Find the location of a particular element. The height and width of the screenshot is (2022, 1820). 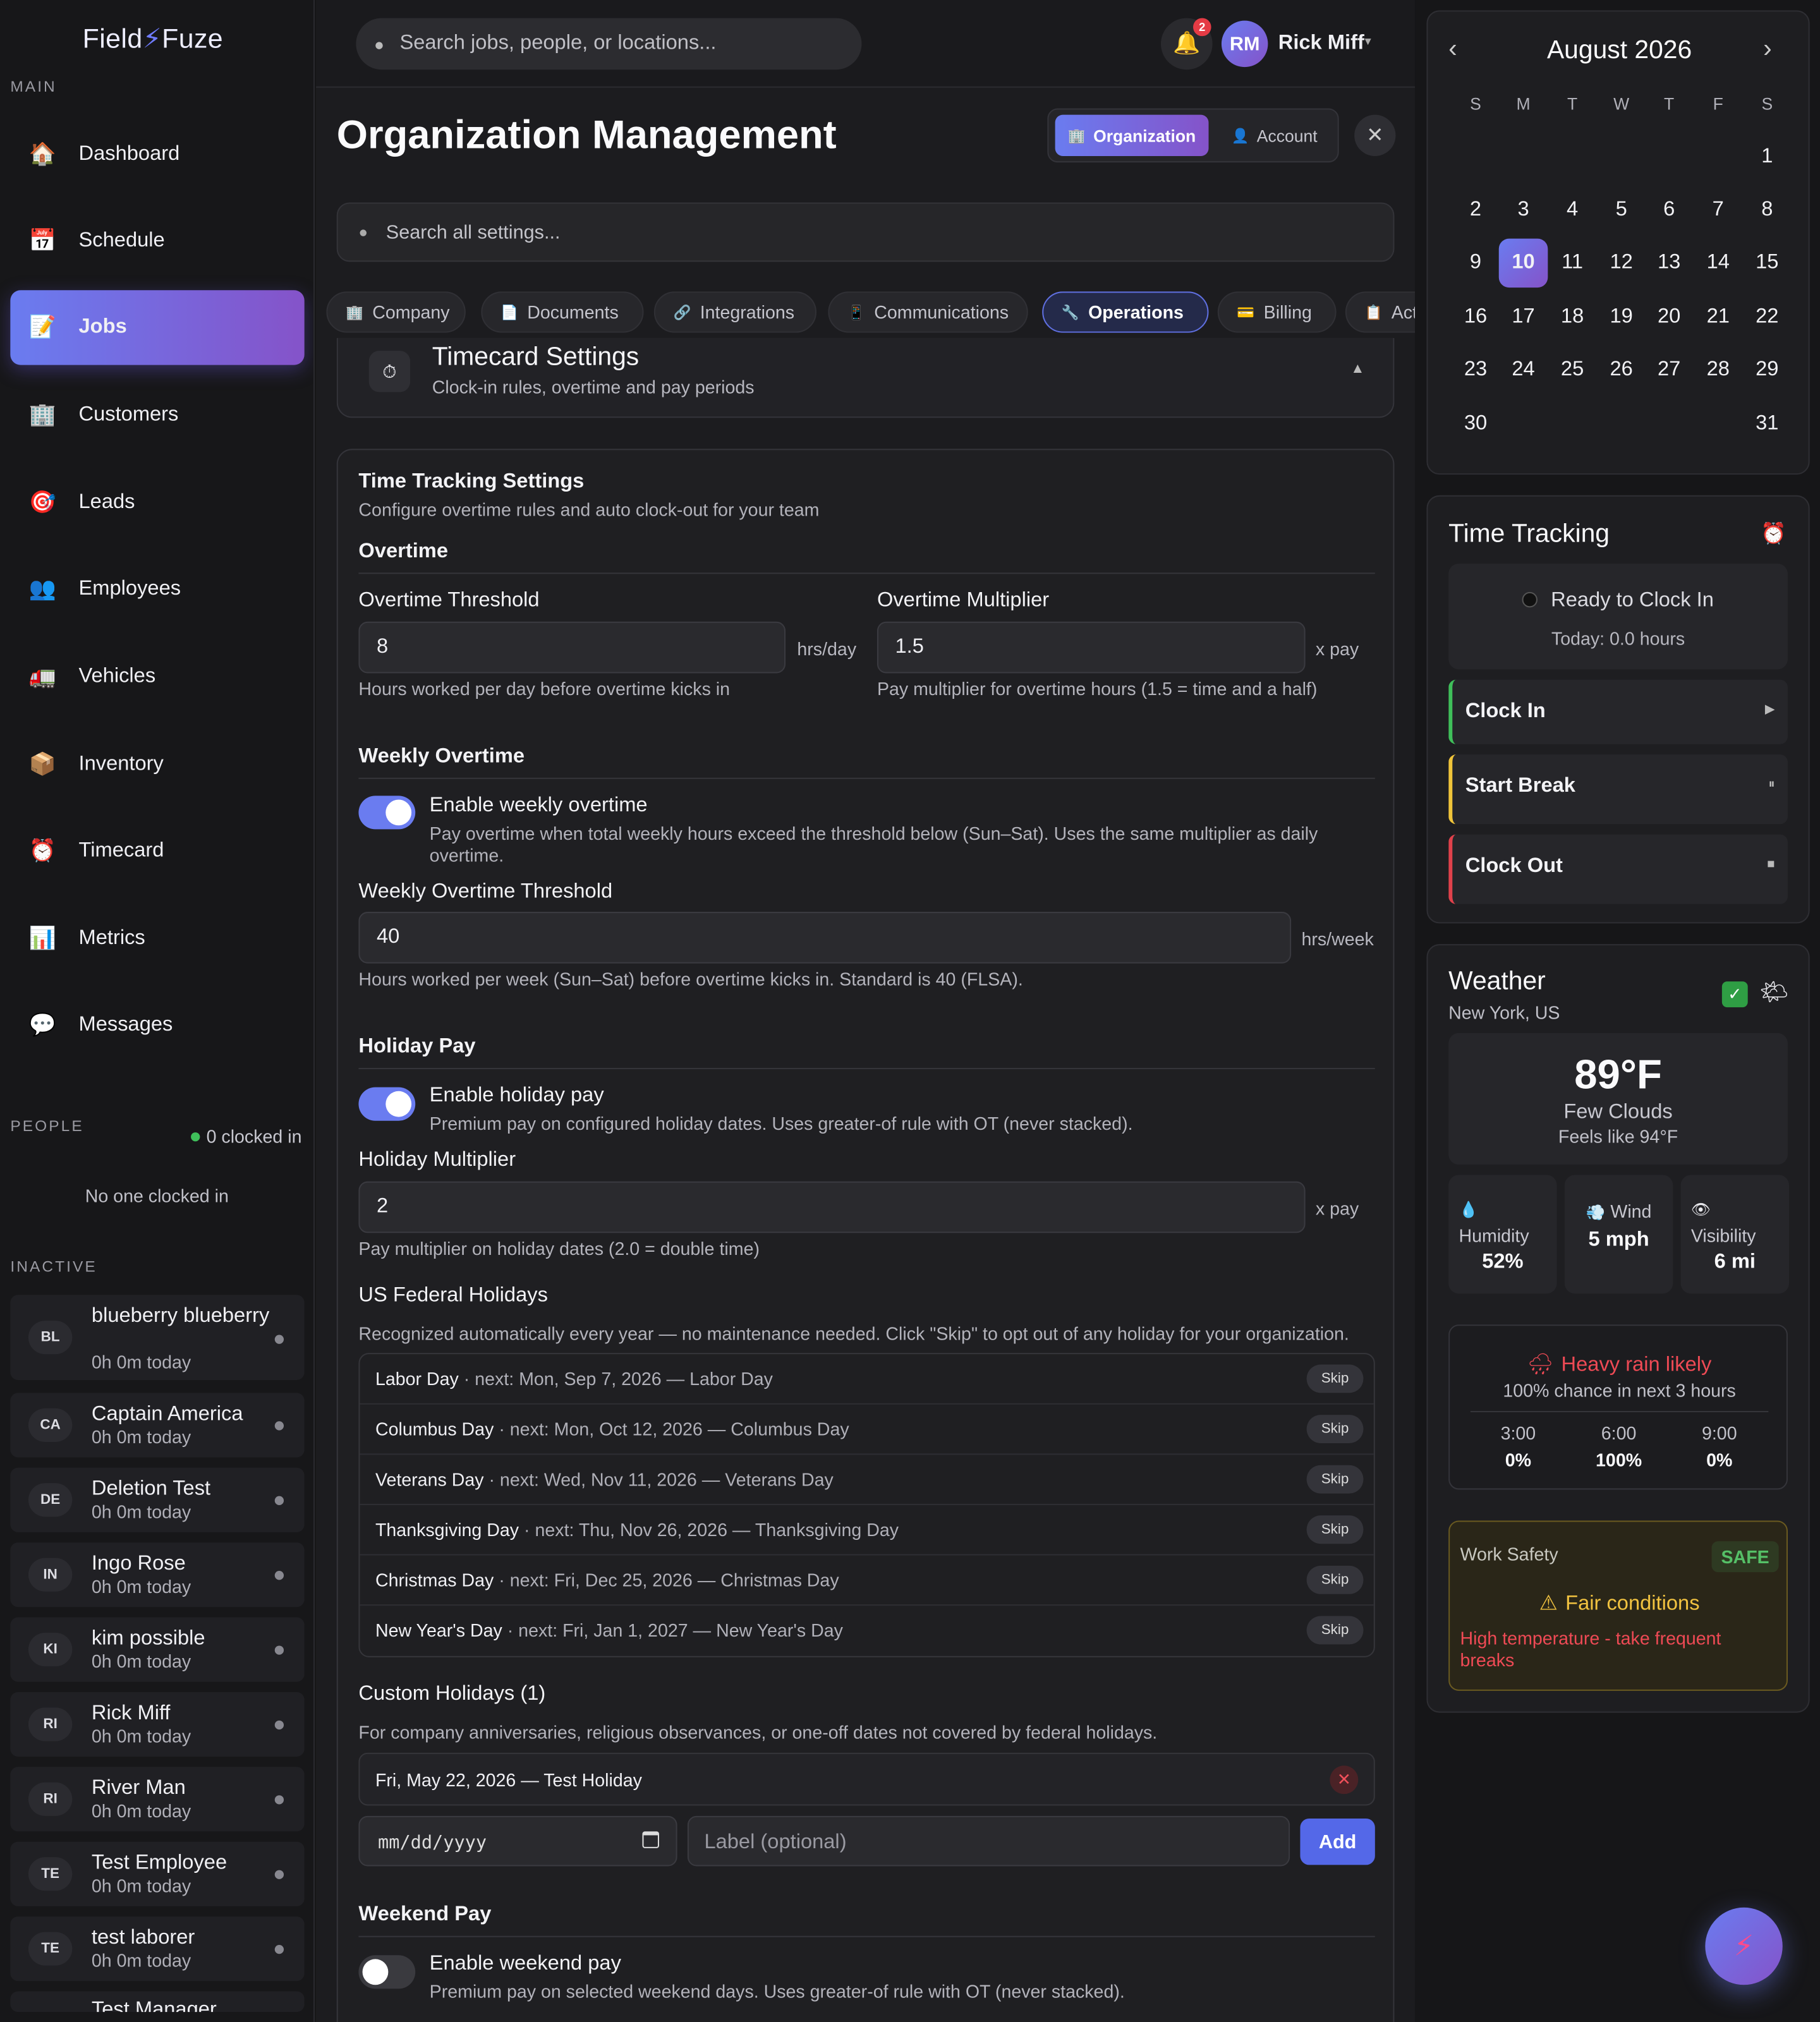

employee-row: CA Captain America 0h 0m today is located at coordinates (157, 1425).